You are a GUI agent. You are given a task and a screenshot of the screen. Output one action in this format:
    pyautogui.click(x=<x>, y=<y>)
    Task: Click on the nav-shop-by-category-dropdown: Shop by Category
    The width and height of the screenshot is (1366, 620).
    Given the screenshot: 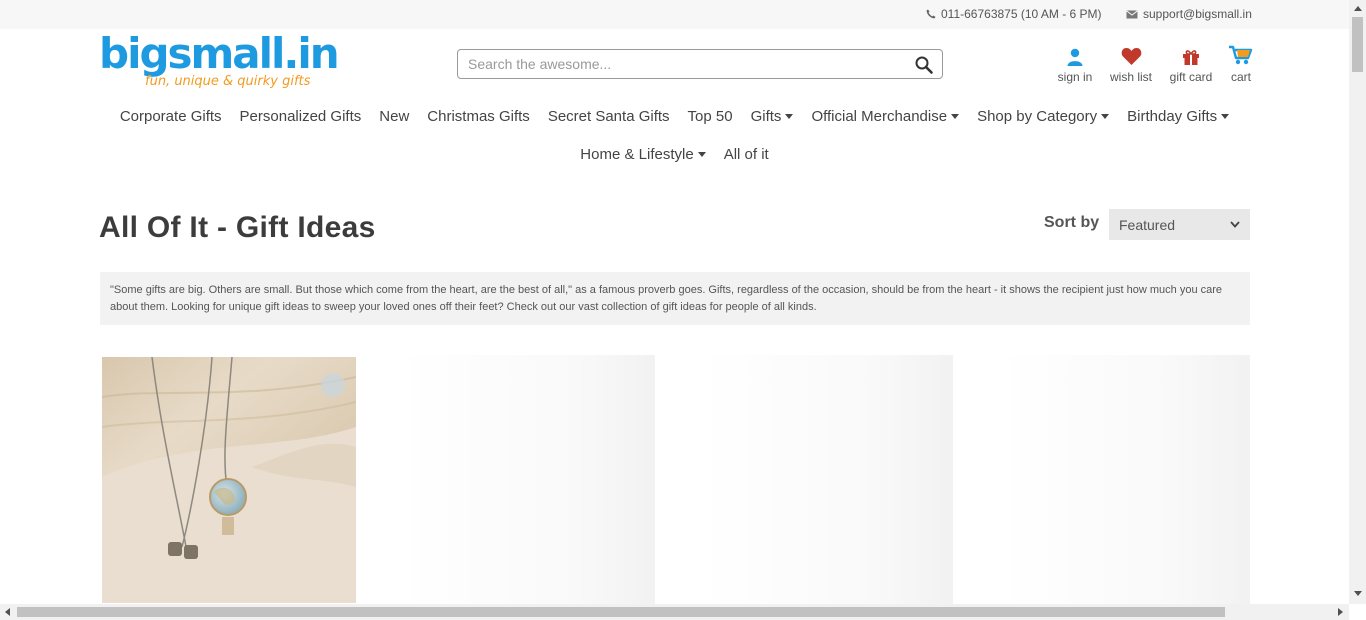 What is the action you would take?
    pyautogui.click(x=1043, y=116)
    